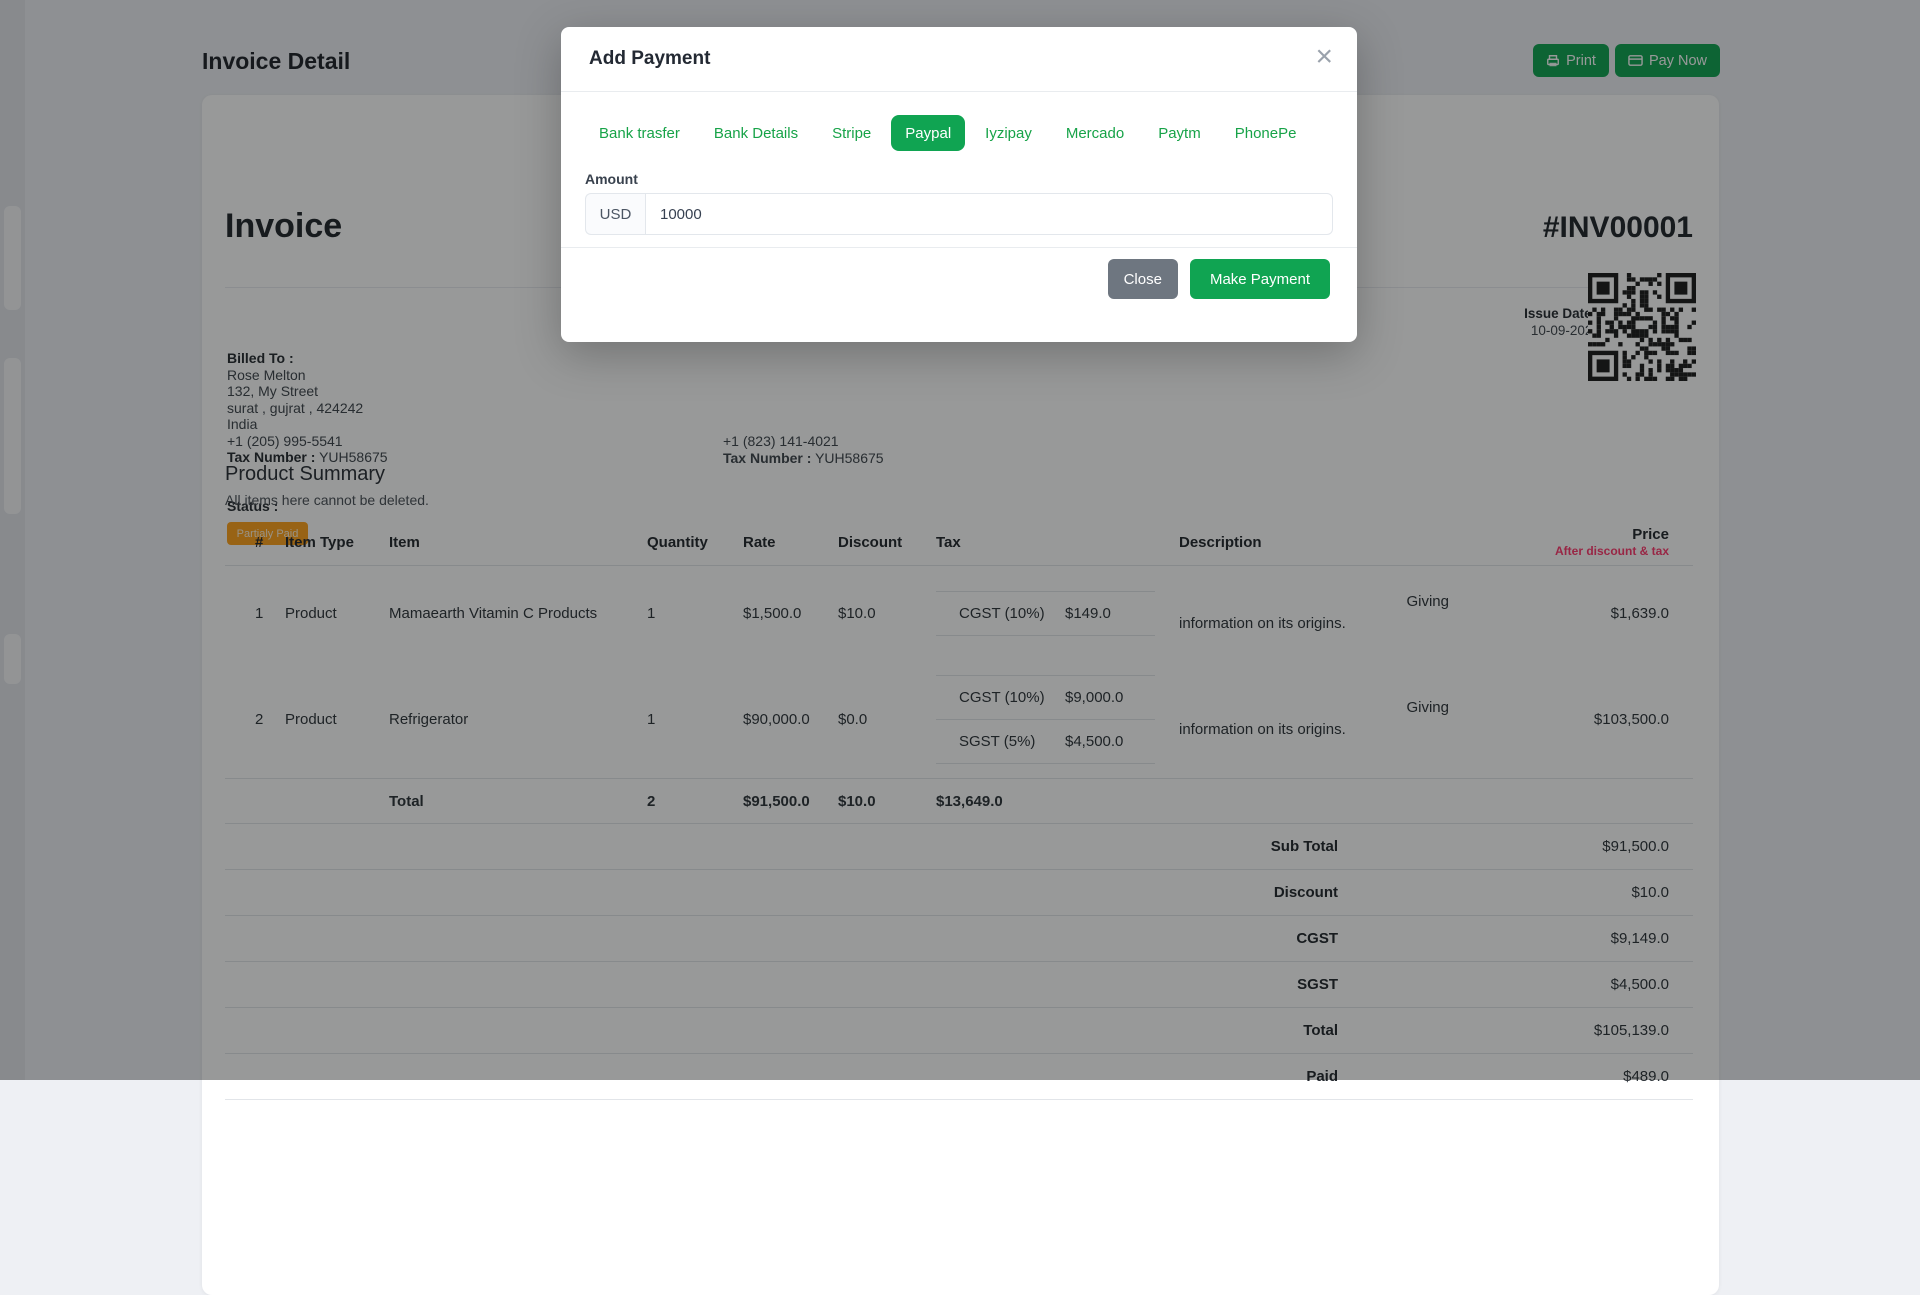 This screenshot has height=1295, width=1920. Describe the element at coordinates (1266, 133) in the screenshot. I see `tab-phonepe: PhonePe` at that location.